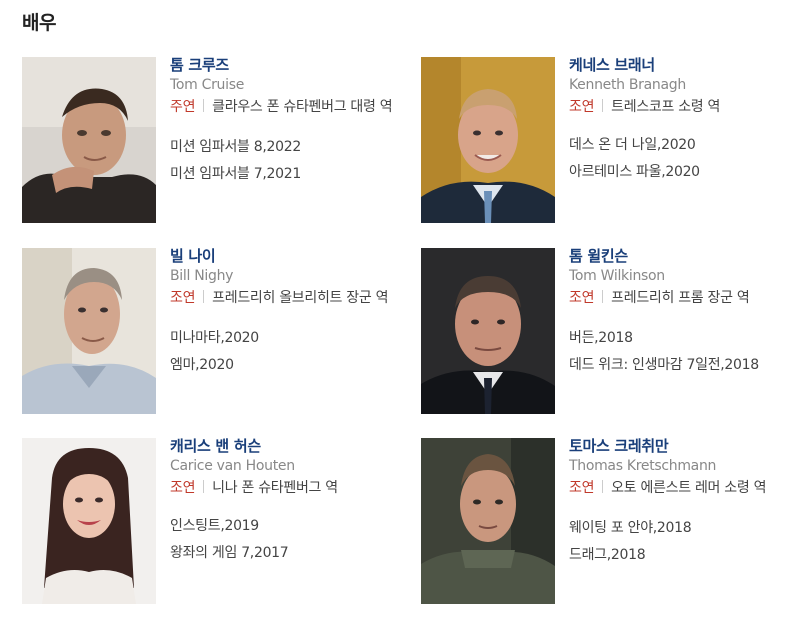 This screenshot has height=620, width=796. What do you see at coordinates (285, 65) in the screenshot?
I see `actor-name-link: 톰 크루즈` at bounding box center [285, 65].